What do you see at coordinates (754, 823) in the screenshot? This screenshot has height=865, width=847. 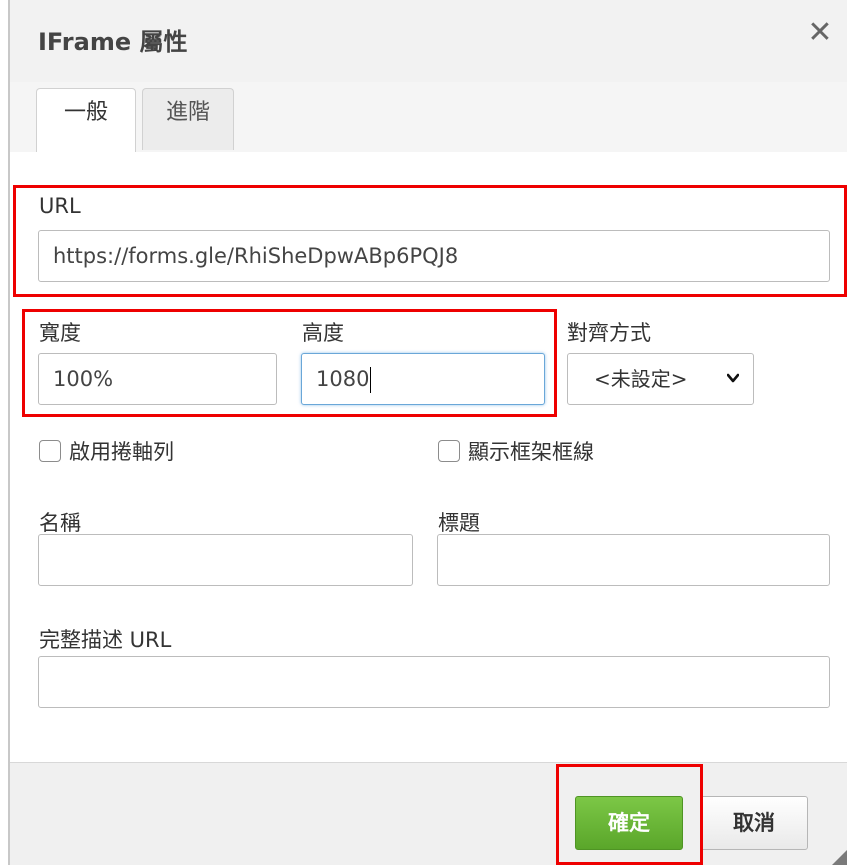 I see `cancel-button: 取消` at bounding box center [754, 823].